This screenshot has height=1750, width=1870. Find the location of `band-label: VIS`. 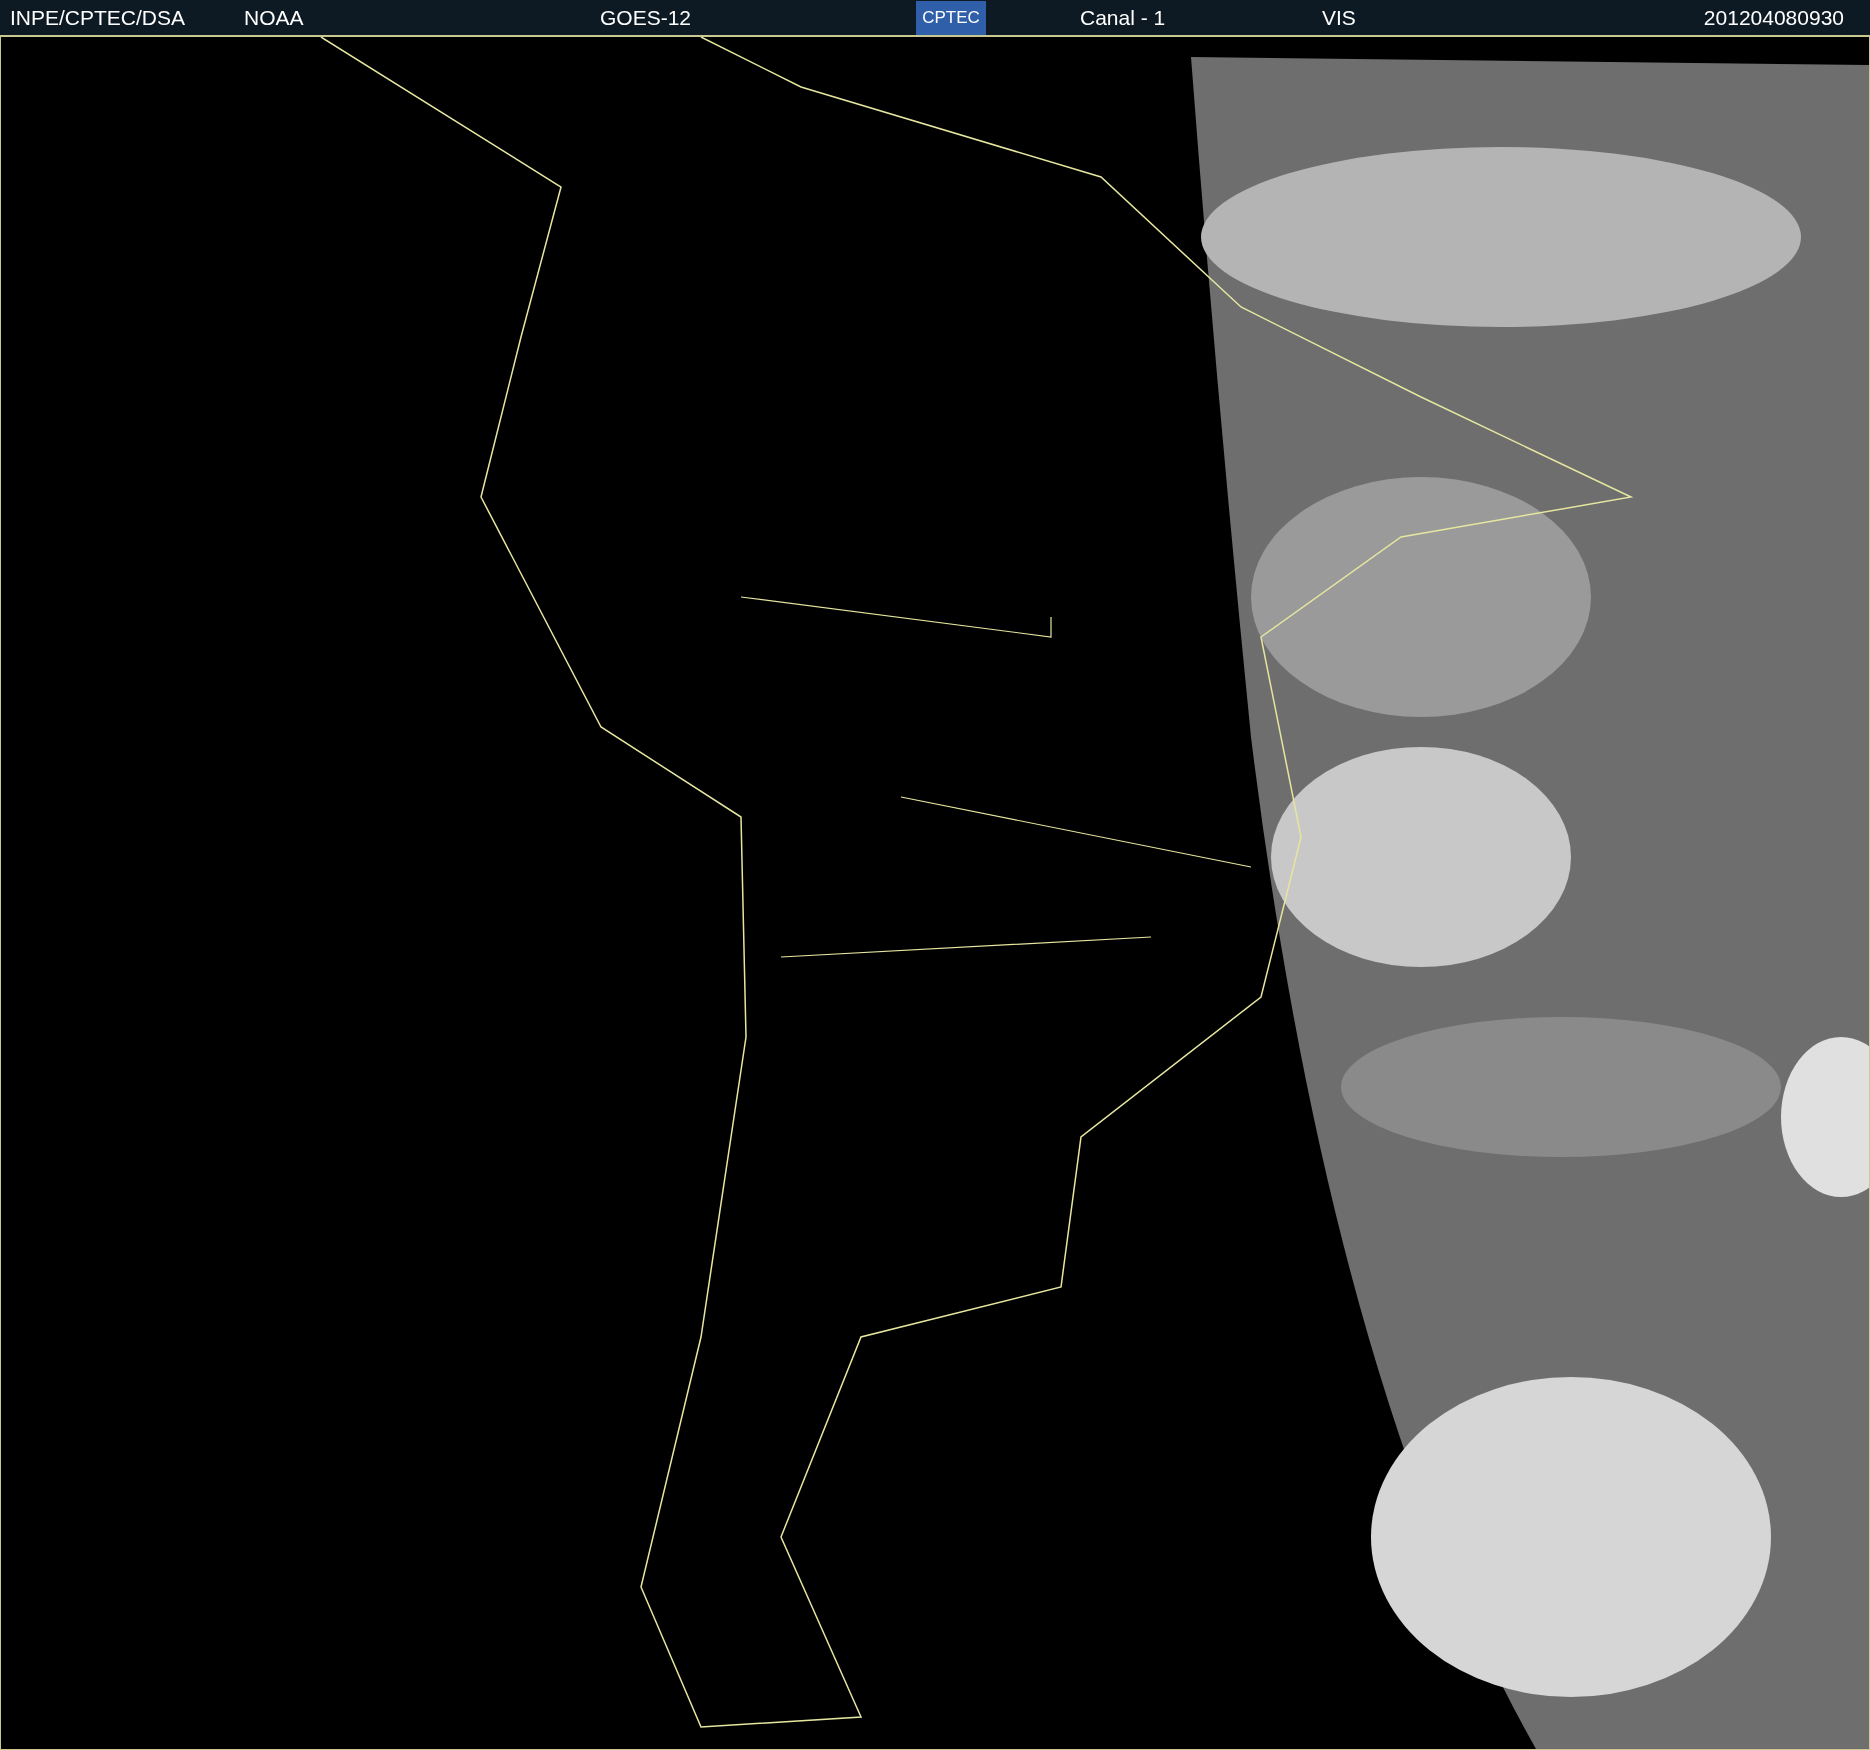

band-label: VIS is located at coordinates (1339, 17).